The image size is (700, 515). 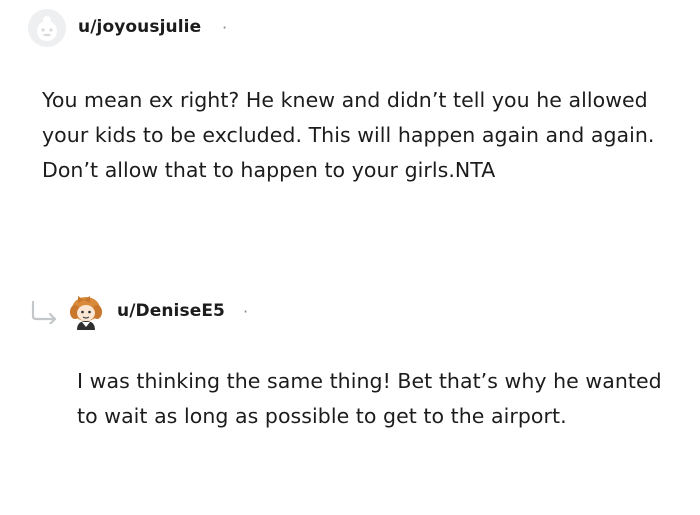 I want to click on default-snoo-avatar-icon, so click(x=47, y=28).